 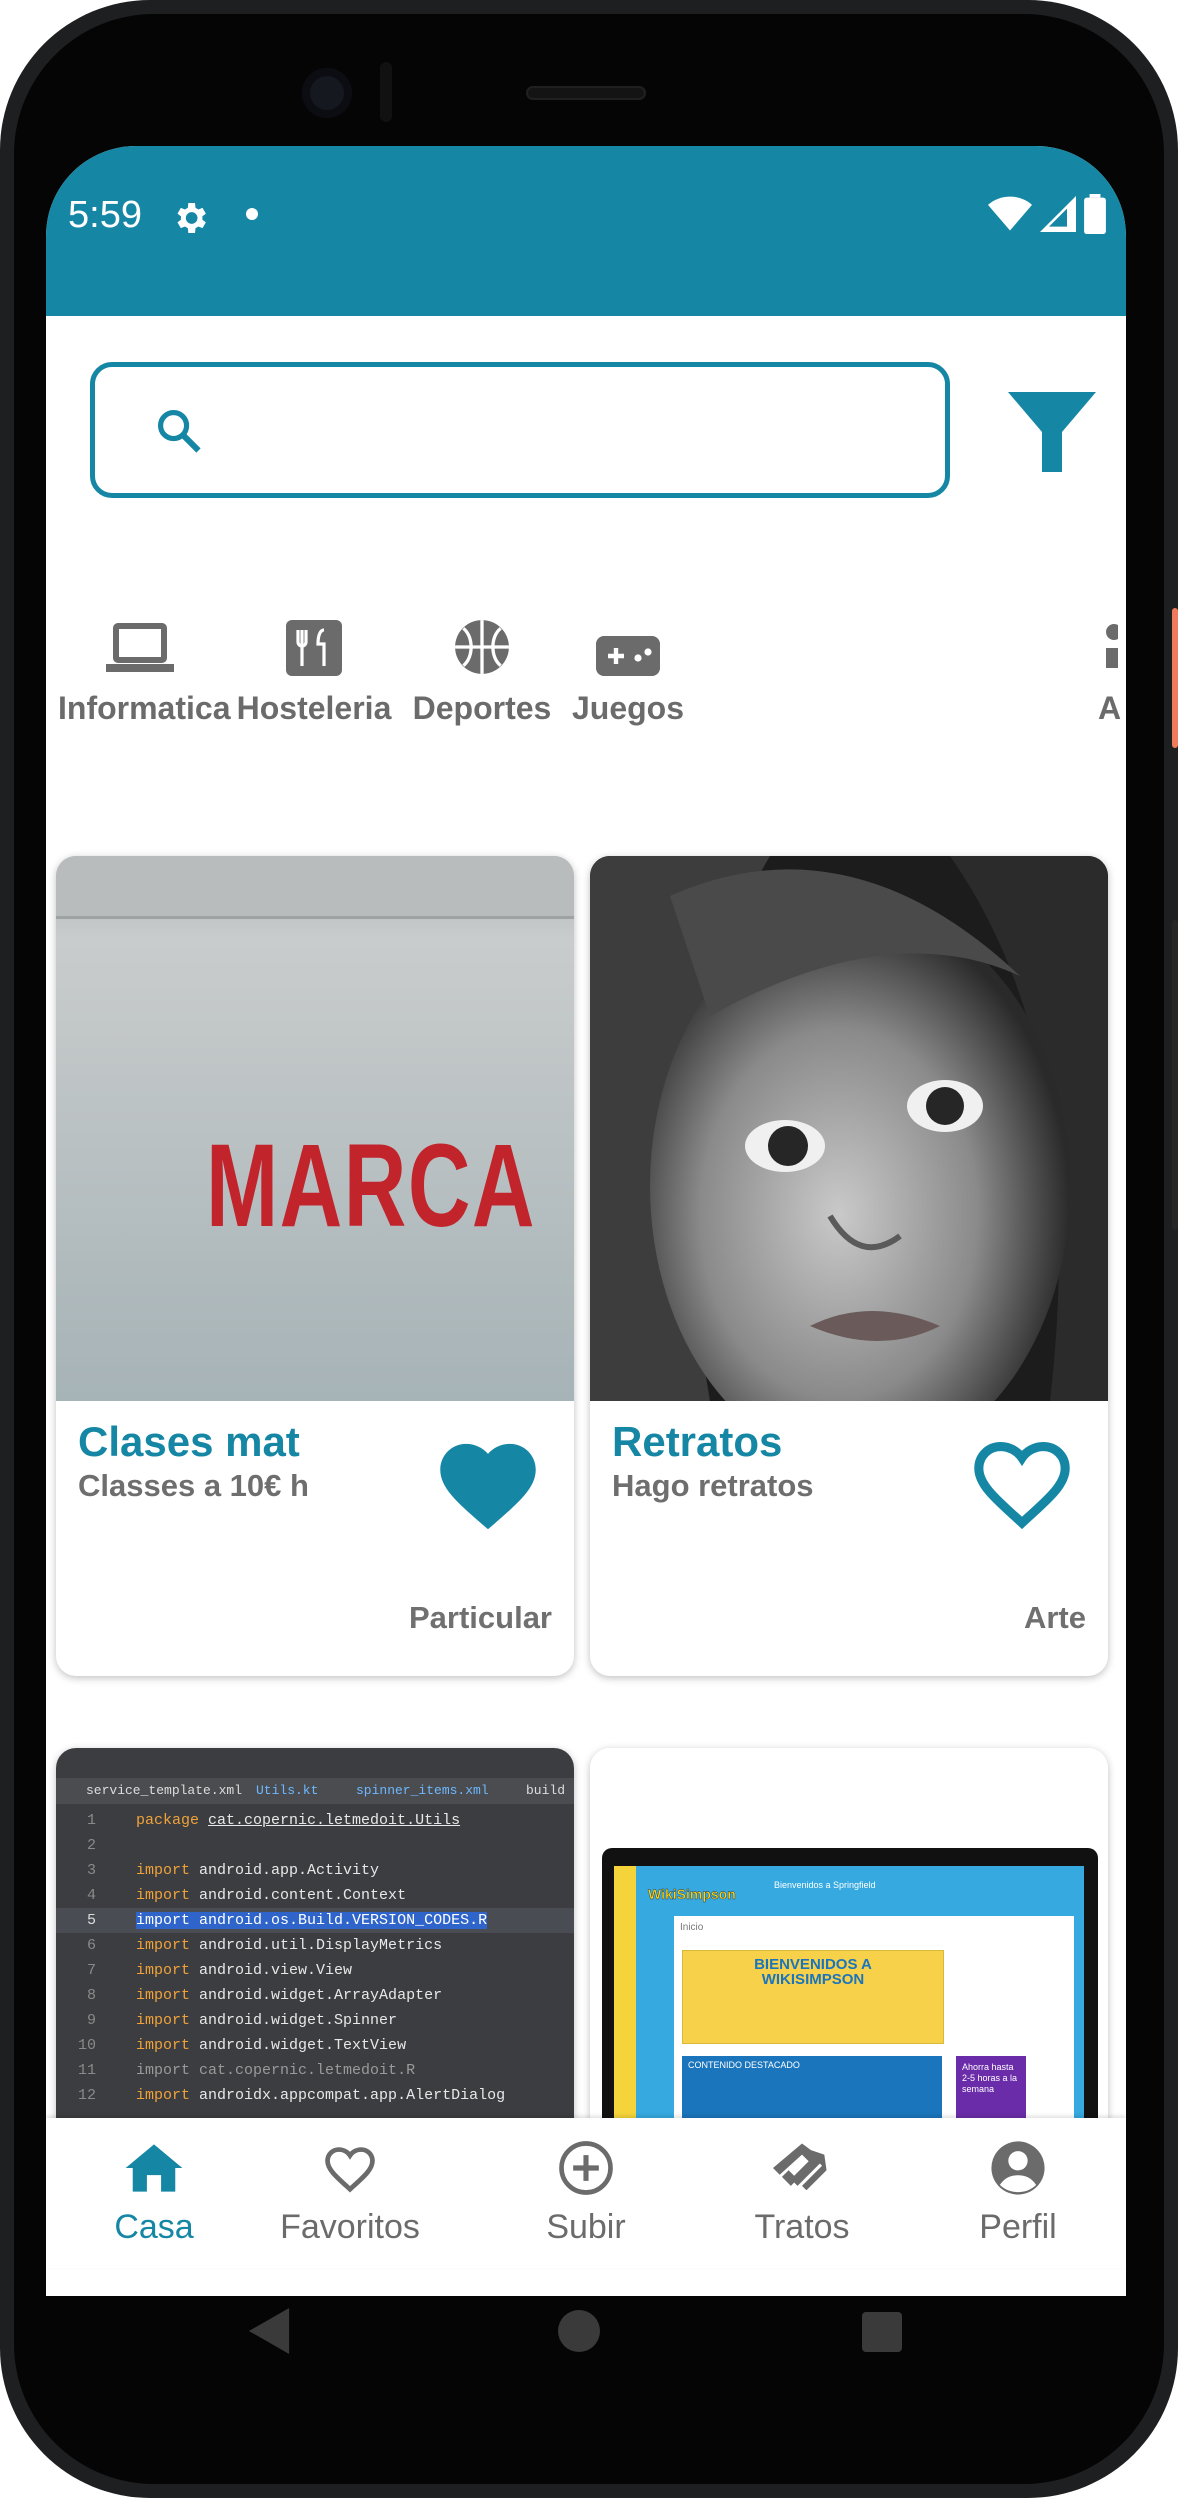 I want to click on recents-icon, so click(x=882, y=2332).